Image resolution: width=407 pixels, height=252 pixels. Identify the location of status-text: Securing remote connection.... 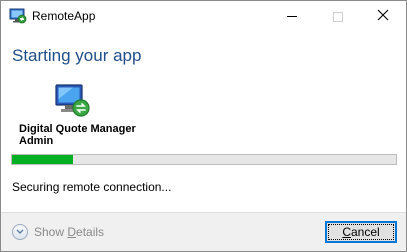
(92, 187).